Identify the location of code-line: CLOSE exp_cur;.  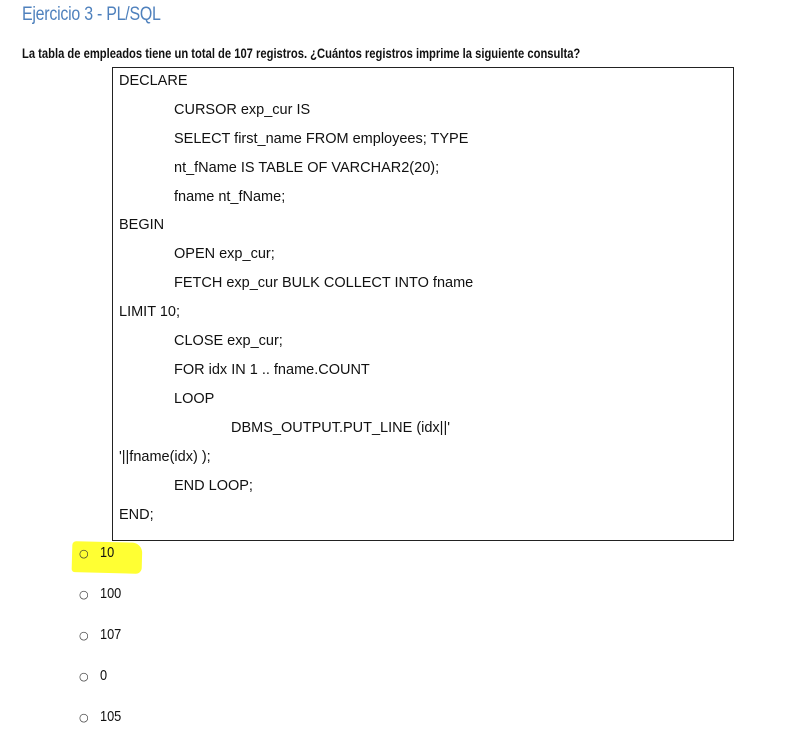
(228, 341).